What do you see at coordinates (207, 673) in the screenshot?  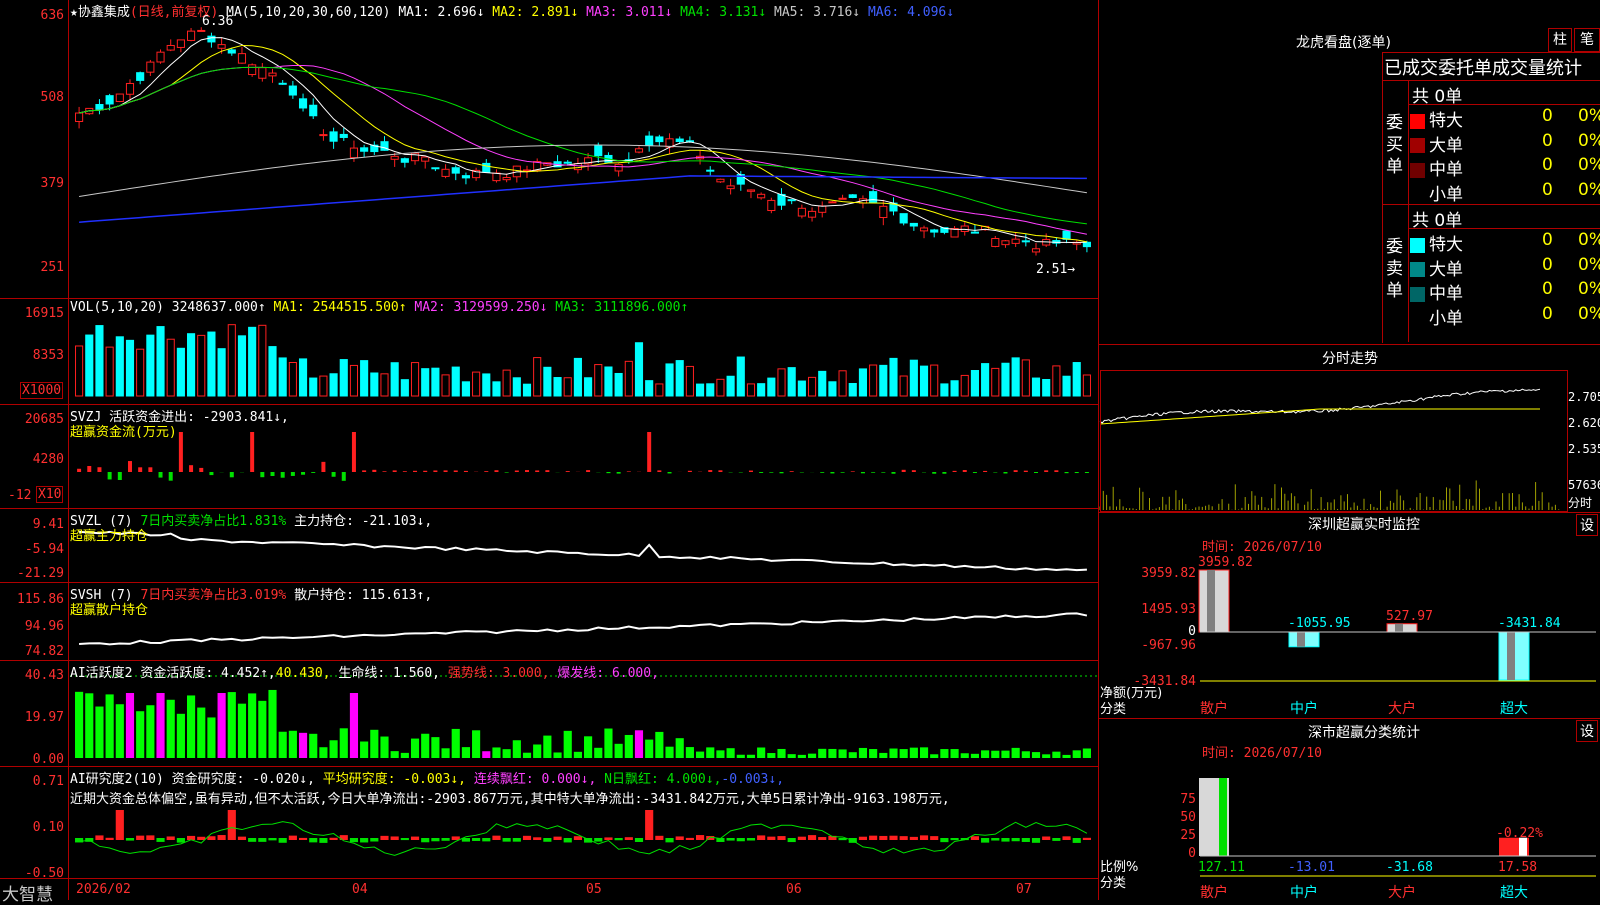 I see `ai1-activity: 资金活跃度: 4.452↑,` at bounding box center [207, 673].